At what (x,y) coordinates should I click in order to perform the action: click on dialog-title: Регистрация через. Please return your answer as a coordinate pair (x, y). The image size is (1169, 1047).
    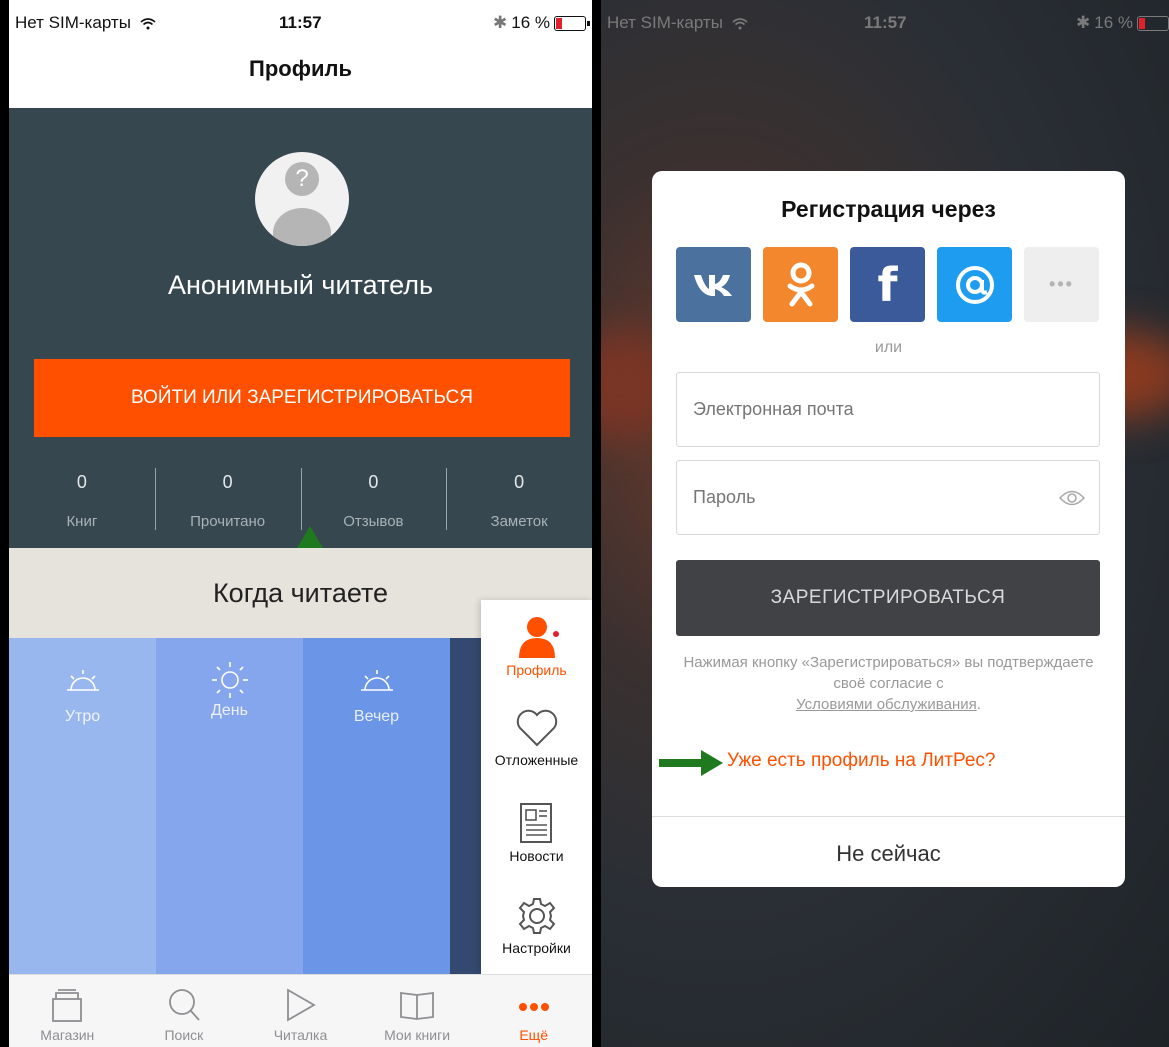
    Looking at the image, I should click on (888, 209).